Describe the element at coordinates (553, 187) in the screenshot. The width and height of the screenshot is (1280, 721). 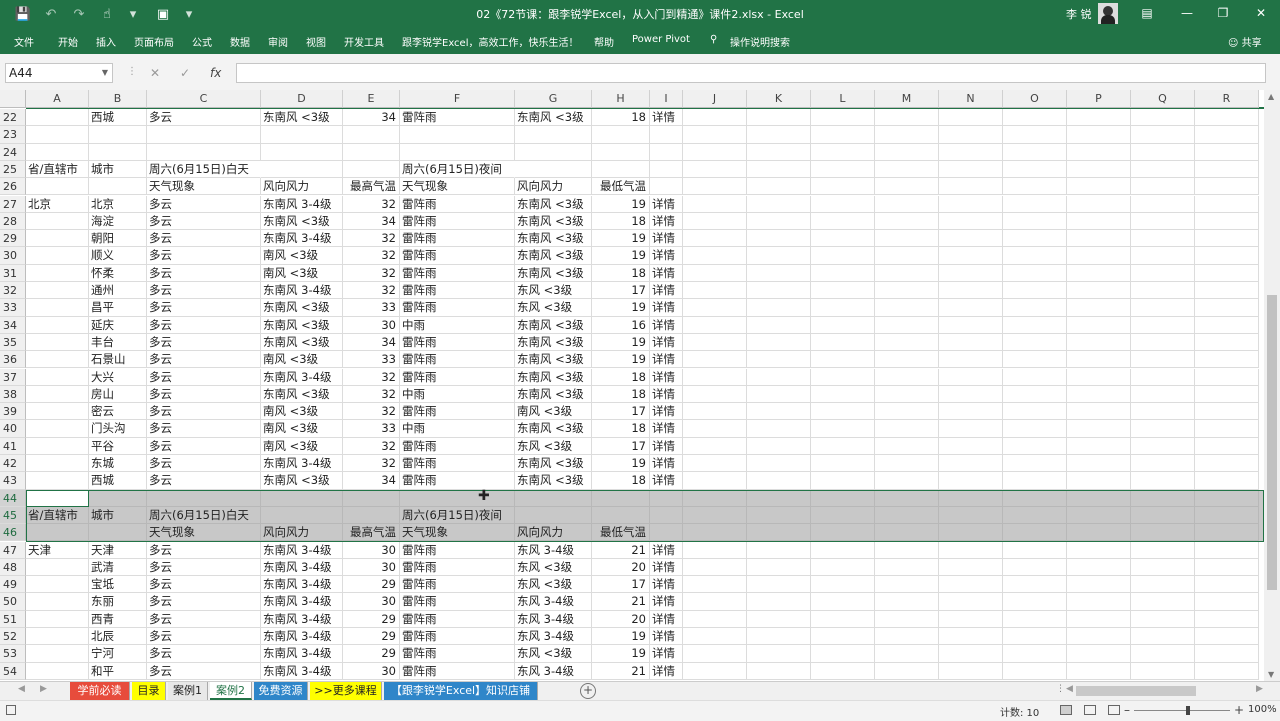
I see `cell-G26: 风向风力` at that location.